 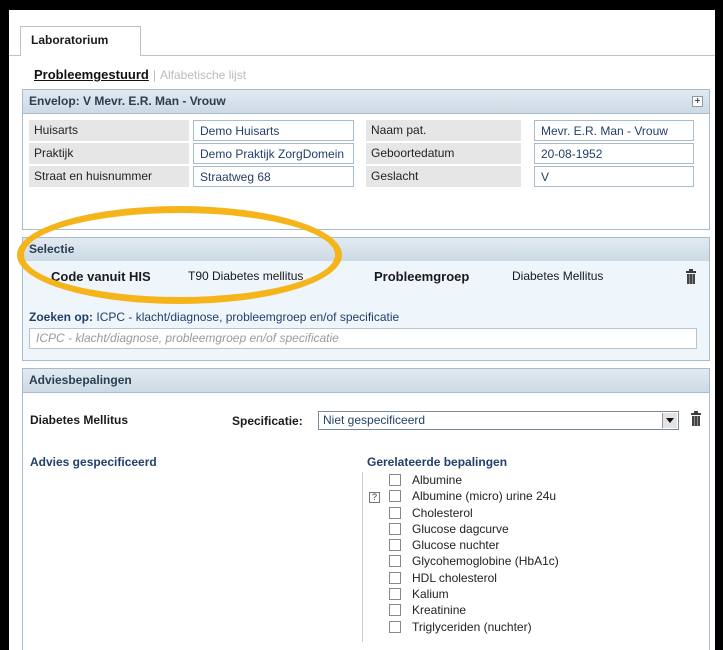 I want to click on delete-selectie-trash-icon, so click(x=691, y=276).